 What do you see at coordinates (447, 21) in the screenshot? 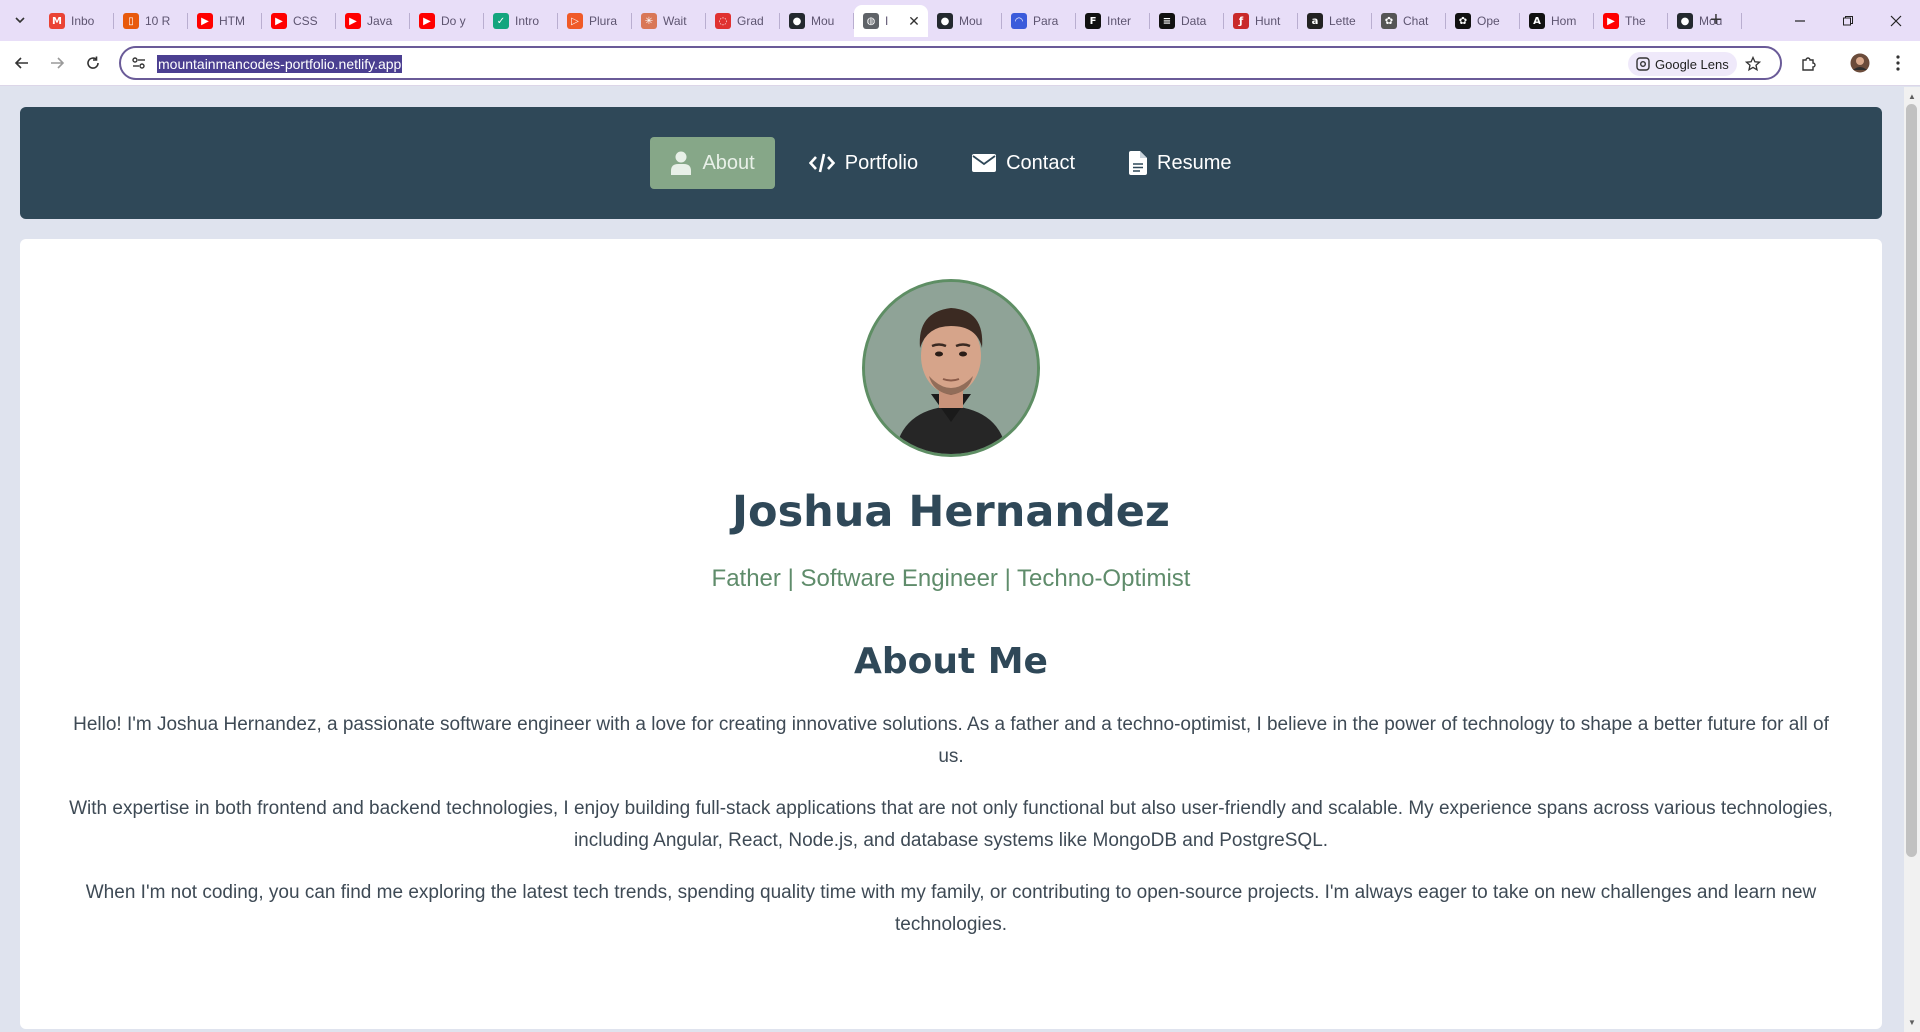
I see `browser-tab: ▶ Do y` at bounding box center [447, 21].